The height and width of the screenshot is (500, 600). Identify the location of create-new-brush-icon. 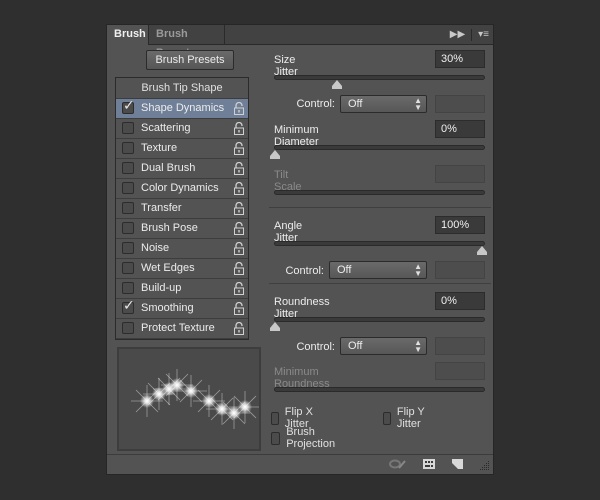
(457, 464).